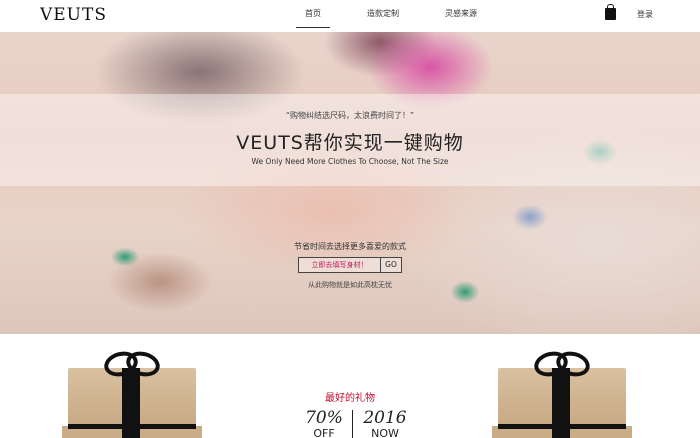 The height and width of the screenshot is (438, 700). What do you see at coordinates (324, 432) in the screenshot?
I see `promo-off: OFF` at bounding box center [324, 432].